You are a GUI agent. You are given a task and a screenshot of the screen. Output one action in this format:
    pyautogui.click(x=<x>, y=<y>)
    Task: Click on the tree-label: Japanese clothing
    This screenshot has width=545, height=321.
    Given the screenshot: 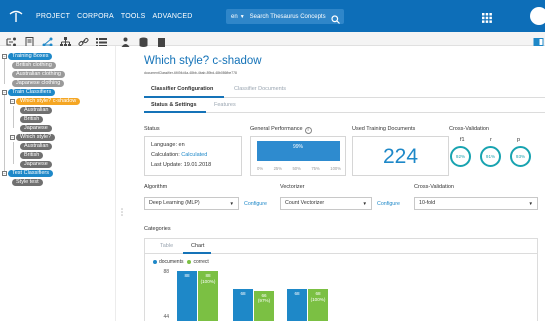 What is the action you would take?
    pyautogui.click(x=38, y=83)
    